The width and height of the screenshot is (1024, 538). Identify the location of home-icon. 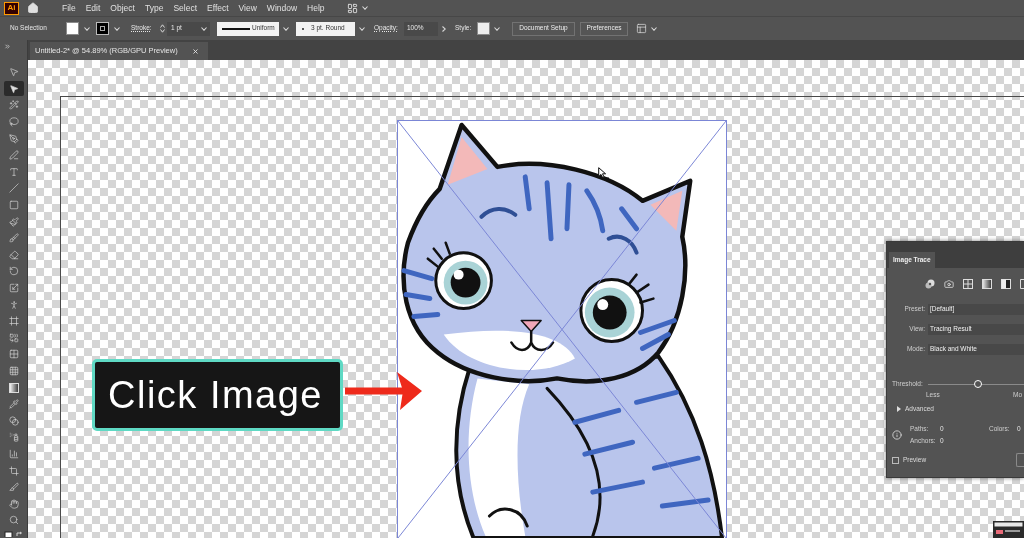
(33, 8).